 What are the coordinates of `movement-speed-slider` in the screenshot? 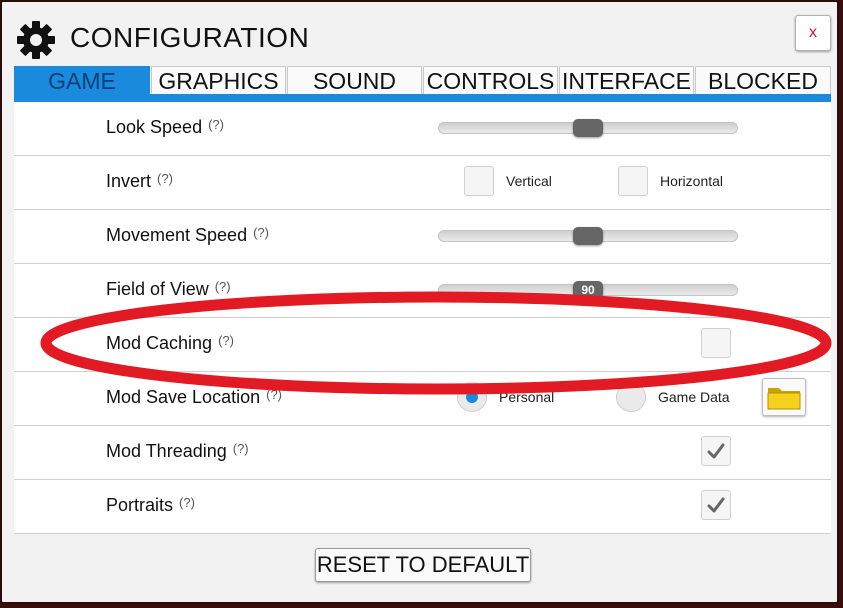 It's located at (588, 236).